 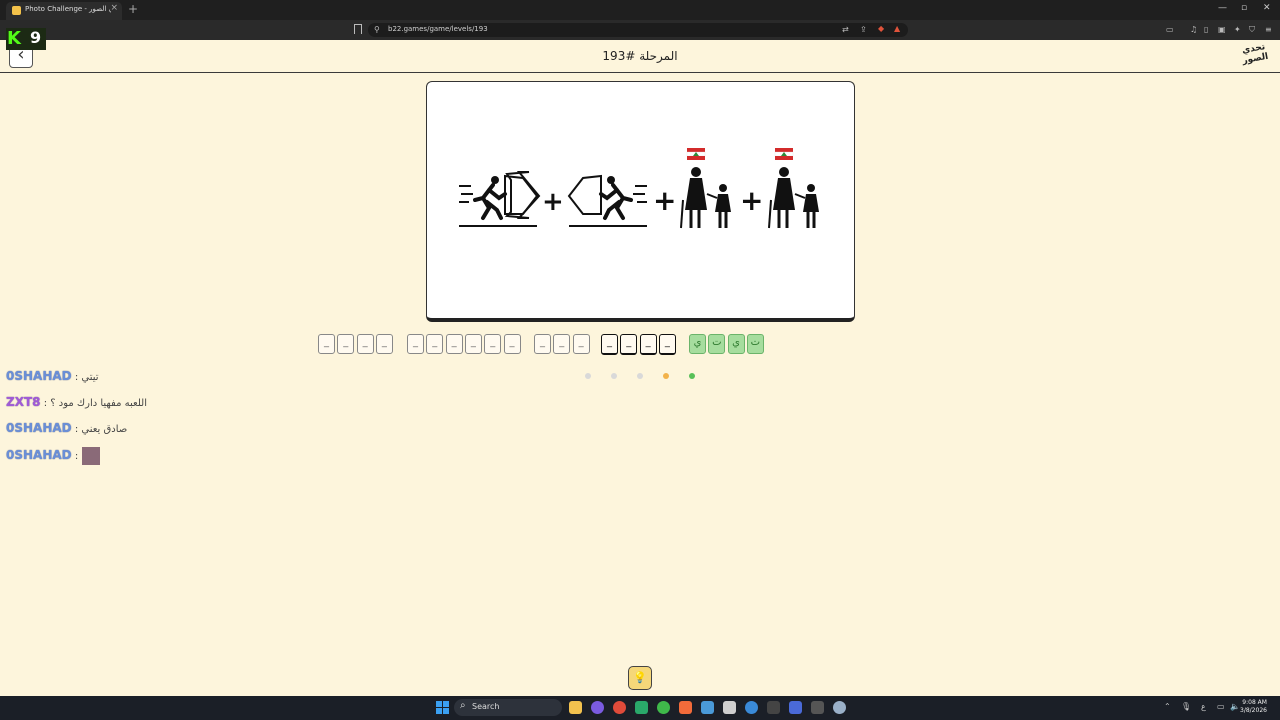 What do you see at coordinates (91, 456) in the screenshot?
I see `chat-emote-image` at bounding box center [91, 456].